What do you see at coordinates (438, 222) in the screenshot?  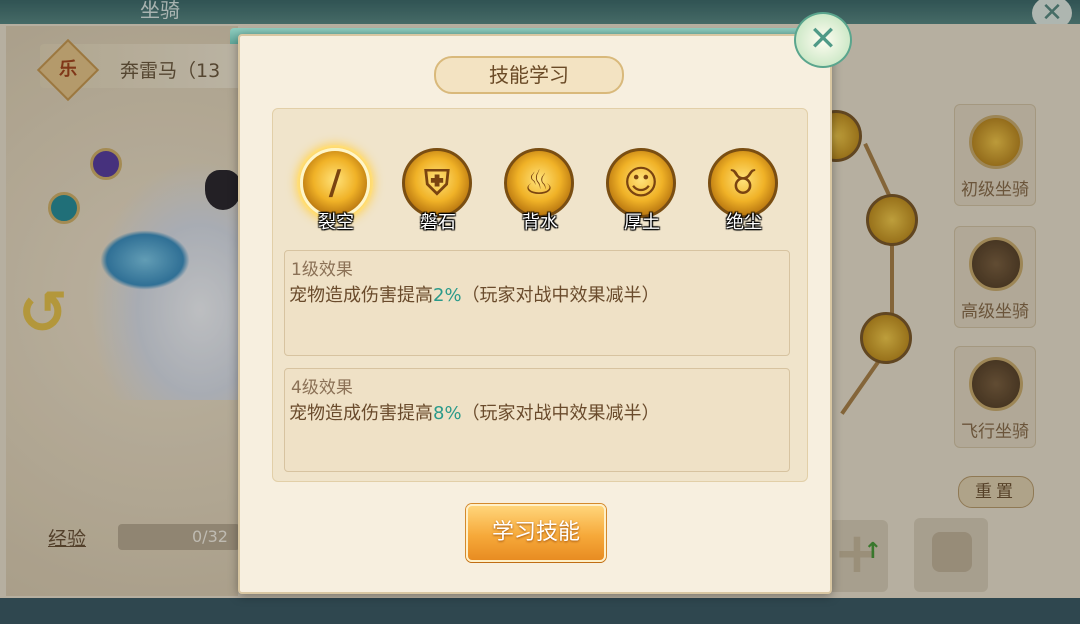 I see `skill-label: 磐石` at bounding box center [438, 222].